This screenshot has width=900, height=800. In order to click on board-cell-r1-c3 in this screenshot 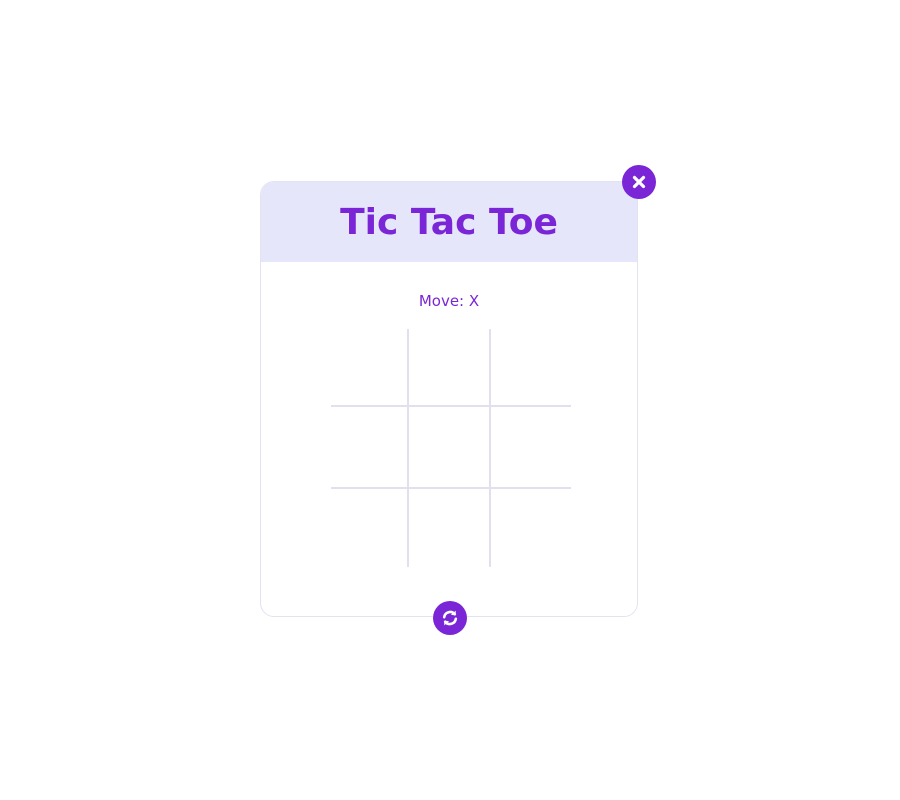, I will do `click(531, 368)`.